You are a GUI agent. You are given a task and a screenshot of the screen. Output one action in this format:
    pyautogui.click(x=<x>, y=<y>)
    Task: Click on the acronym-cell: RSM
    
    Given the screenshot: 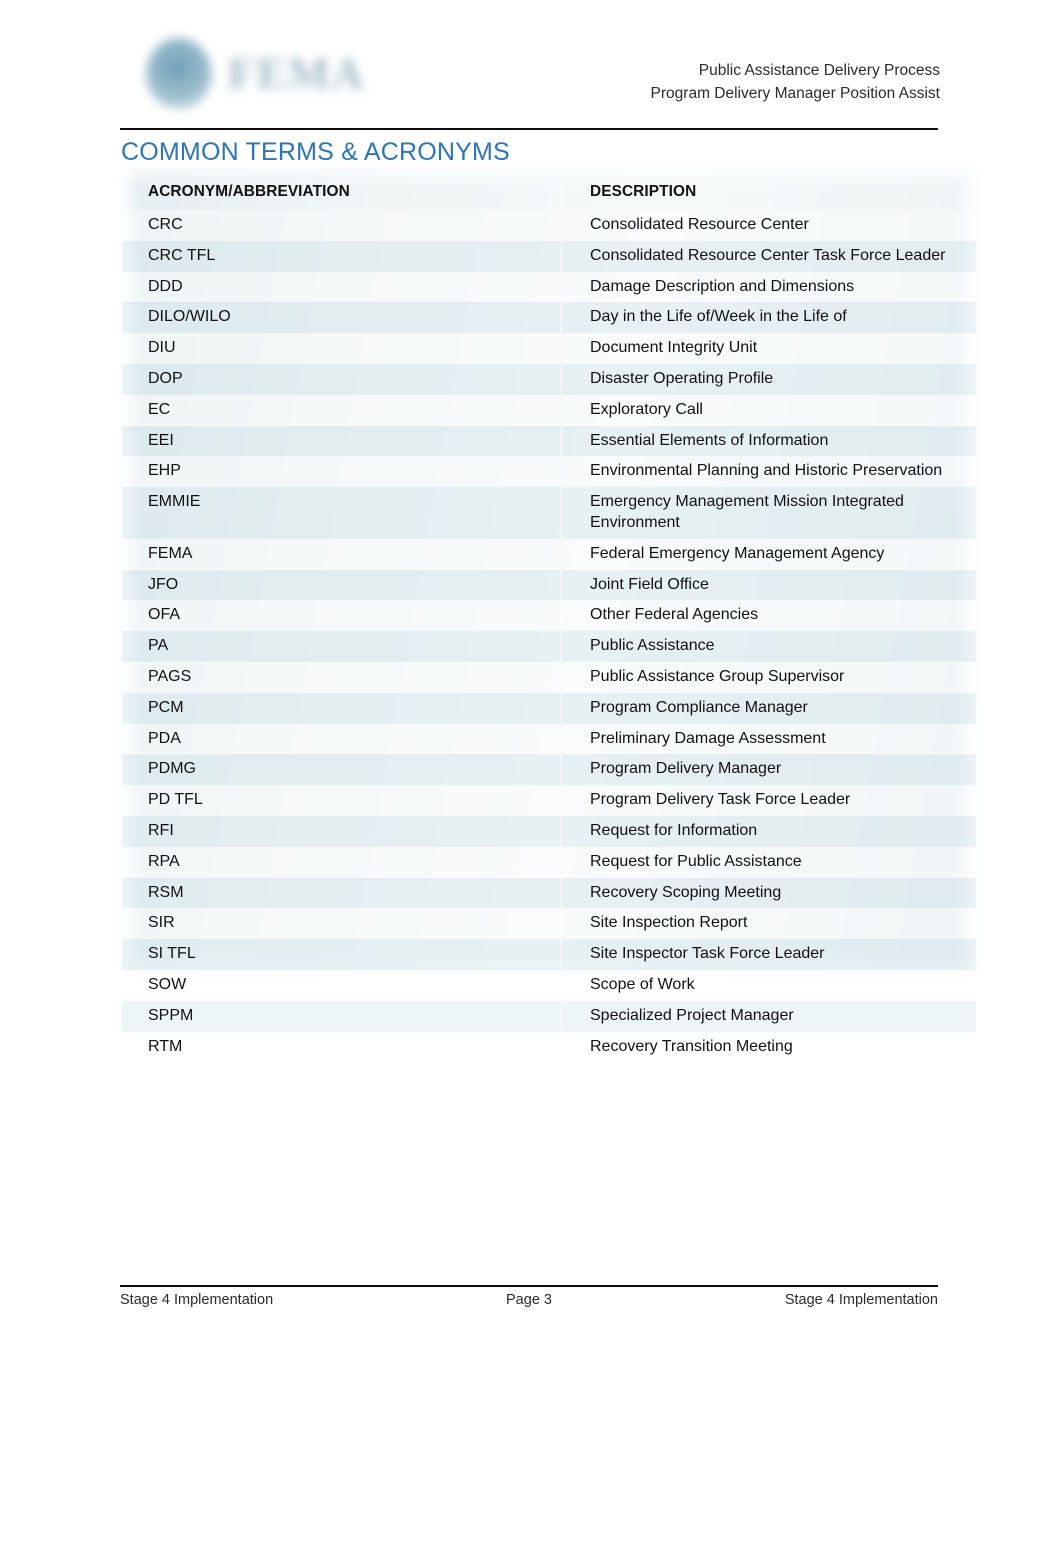 What is the action you would take?
    pyautogui.click(x=166, y=892)
    